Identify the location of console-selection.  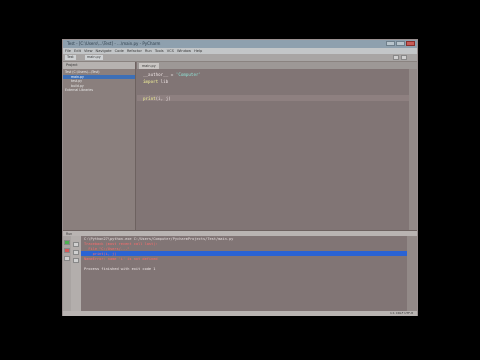
(244, 253).